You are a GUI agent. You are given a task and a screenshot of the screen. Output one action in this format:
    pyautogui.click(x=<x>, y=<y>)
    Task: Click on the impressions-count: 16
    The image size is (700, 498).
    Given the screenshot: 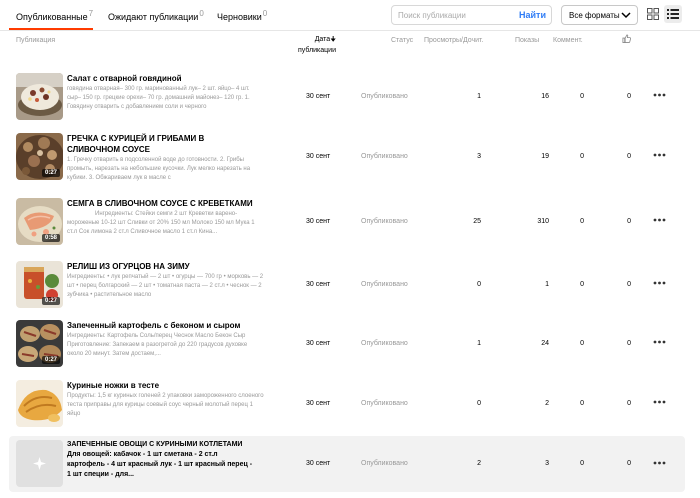 What is the action you would take?
    pyautogui.click(x=545, y=96)
    